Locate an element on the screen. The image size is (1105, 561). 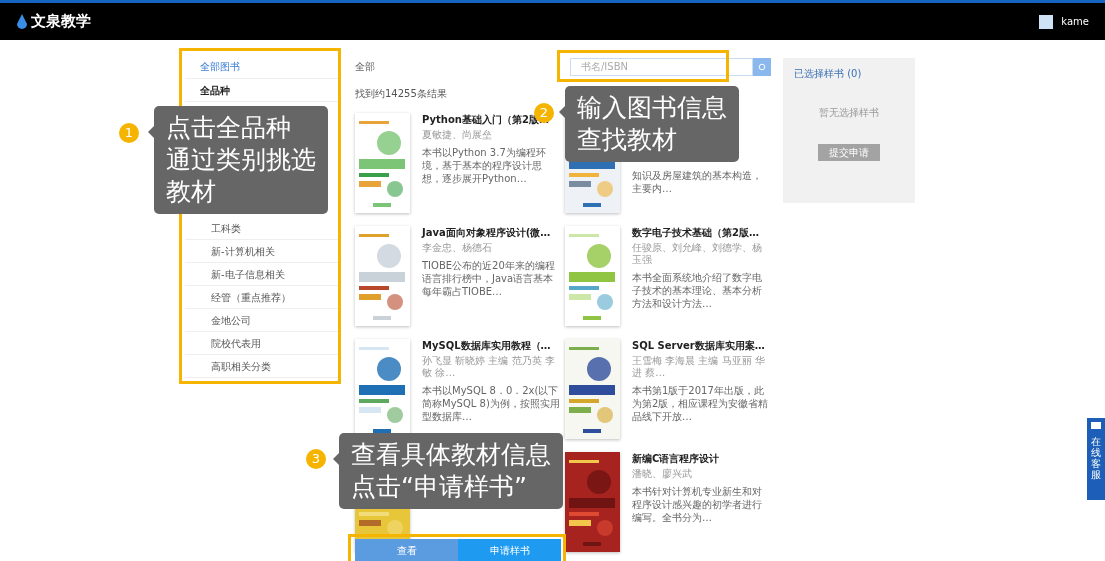
book-authors: 李金忠、杨德石 is located at coordinates (457, 248).